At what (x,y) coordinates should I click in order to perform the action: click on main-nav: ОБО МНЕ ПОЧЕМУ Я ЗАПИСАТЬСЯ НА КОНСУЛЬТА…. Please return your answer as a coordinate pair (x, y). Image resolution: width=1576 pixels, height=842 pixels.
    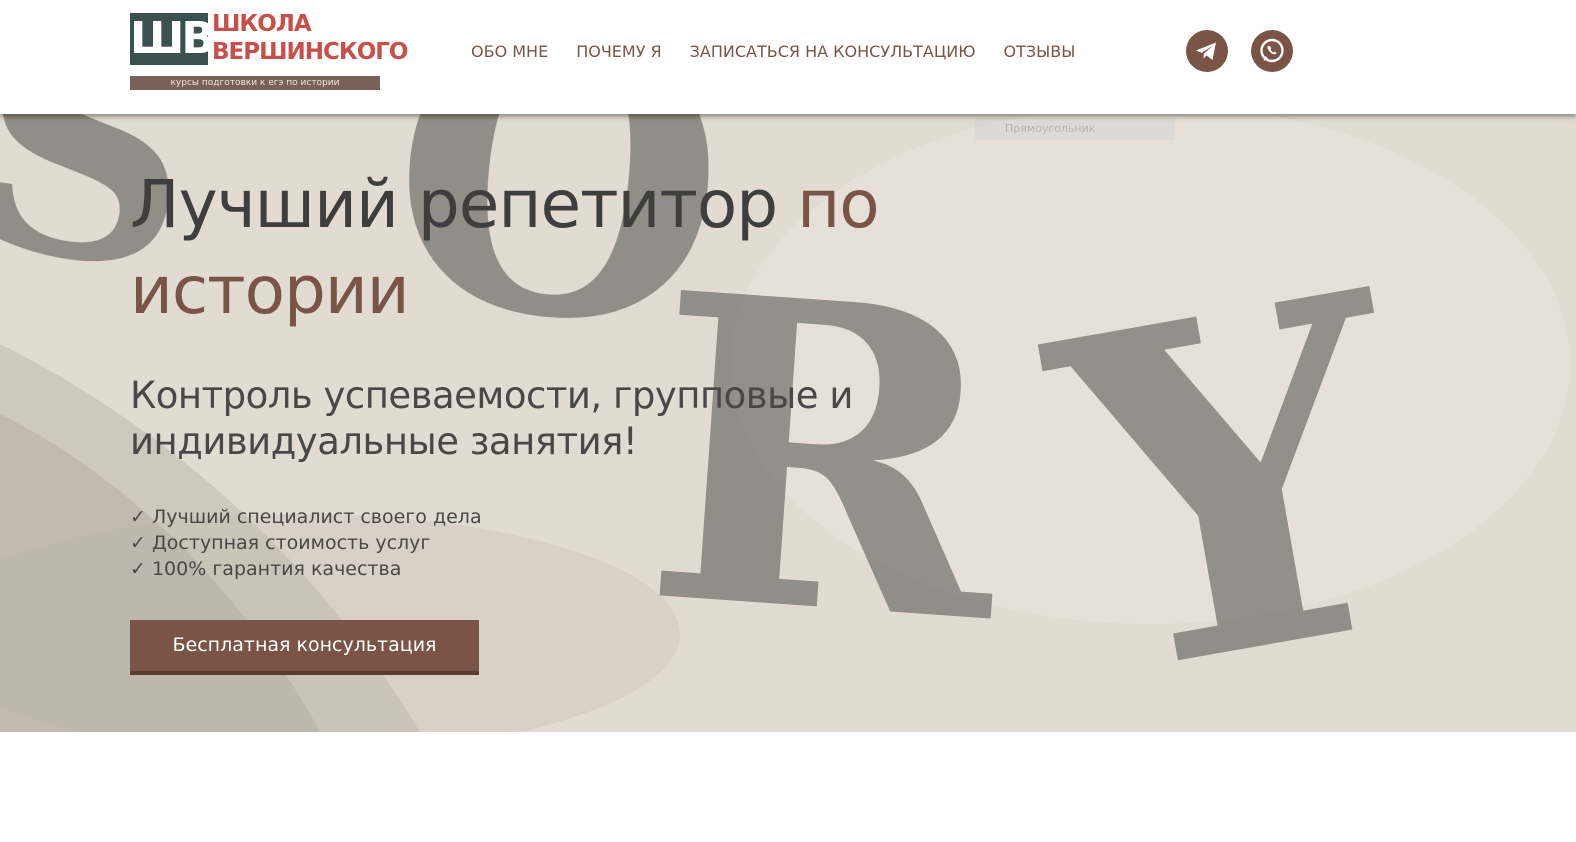
    Looking at the image, I should click on (773, 52).